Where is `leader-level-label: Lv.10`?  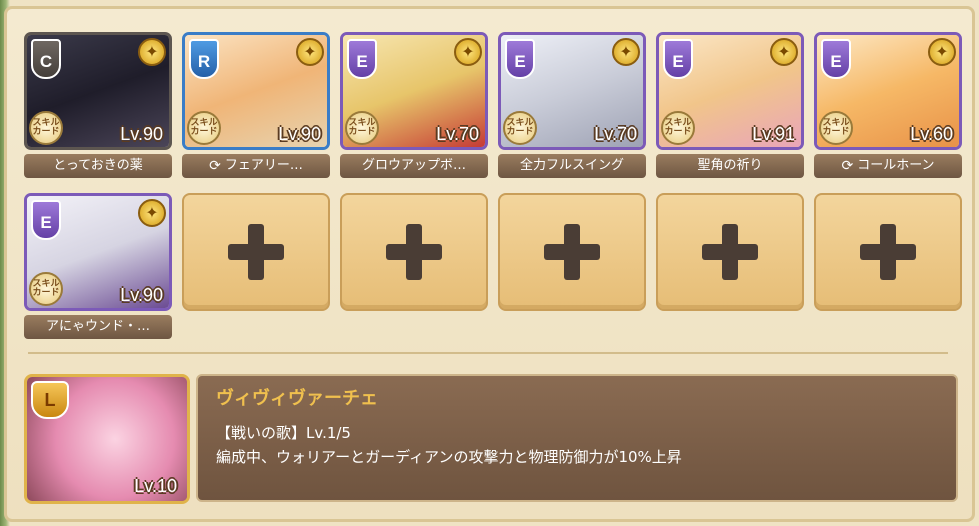 leader-level-label: Lv.10 is located at coordinates (155, 486).